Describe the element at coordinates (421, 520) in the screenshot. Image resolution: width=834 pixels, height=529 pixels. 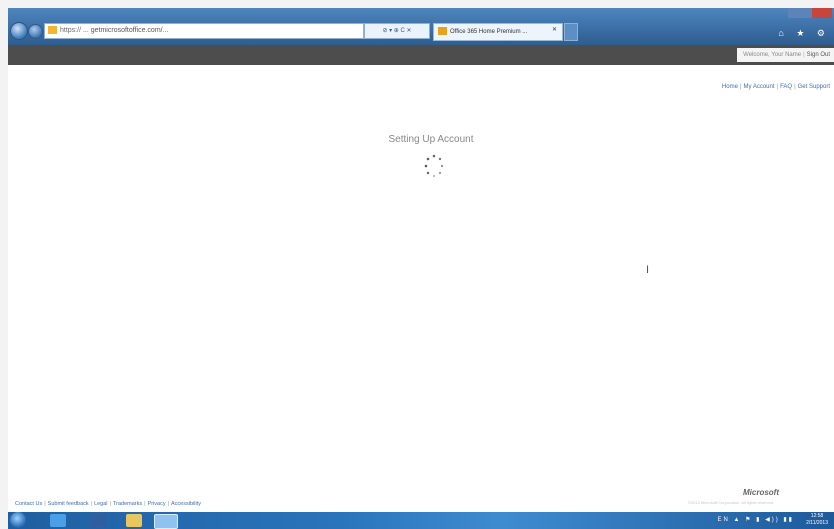
I see `taskbar: EN ▲ ⚑ ▮ ◀)) ▮▮ 12:58 2/11/2013` at that location.